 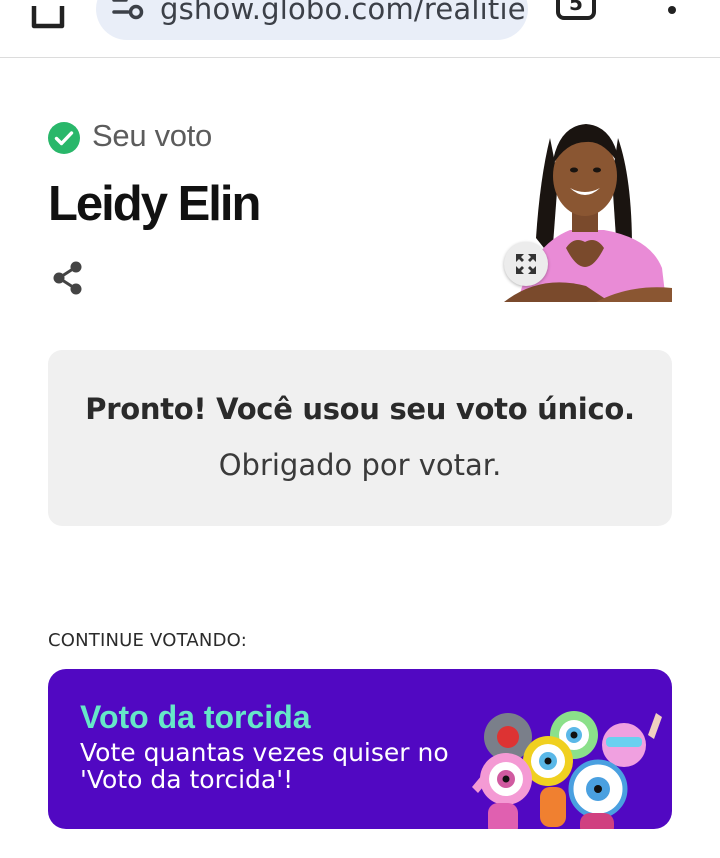 I want to click on continue-voting-label: CONTINUE VOTANDO:, so click(x=147, y=640).